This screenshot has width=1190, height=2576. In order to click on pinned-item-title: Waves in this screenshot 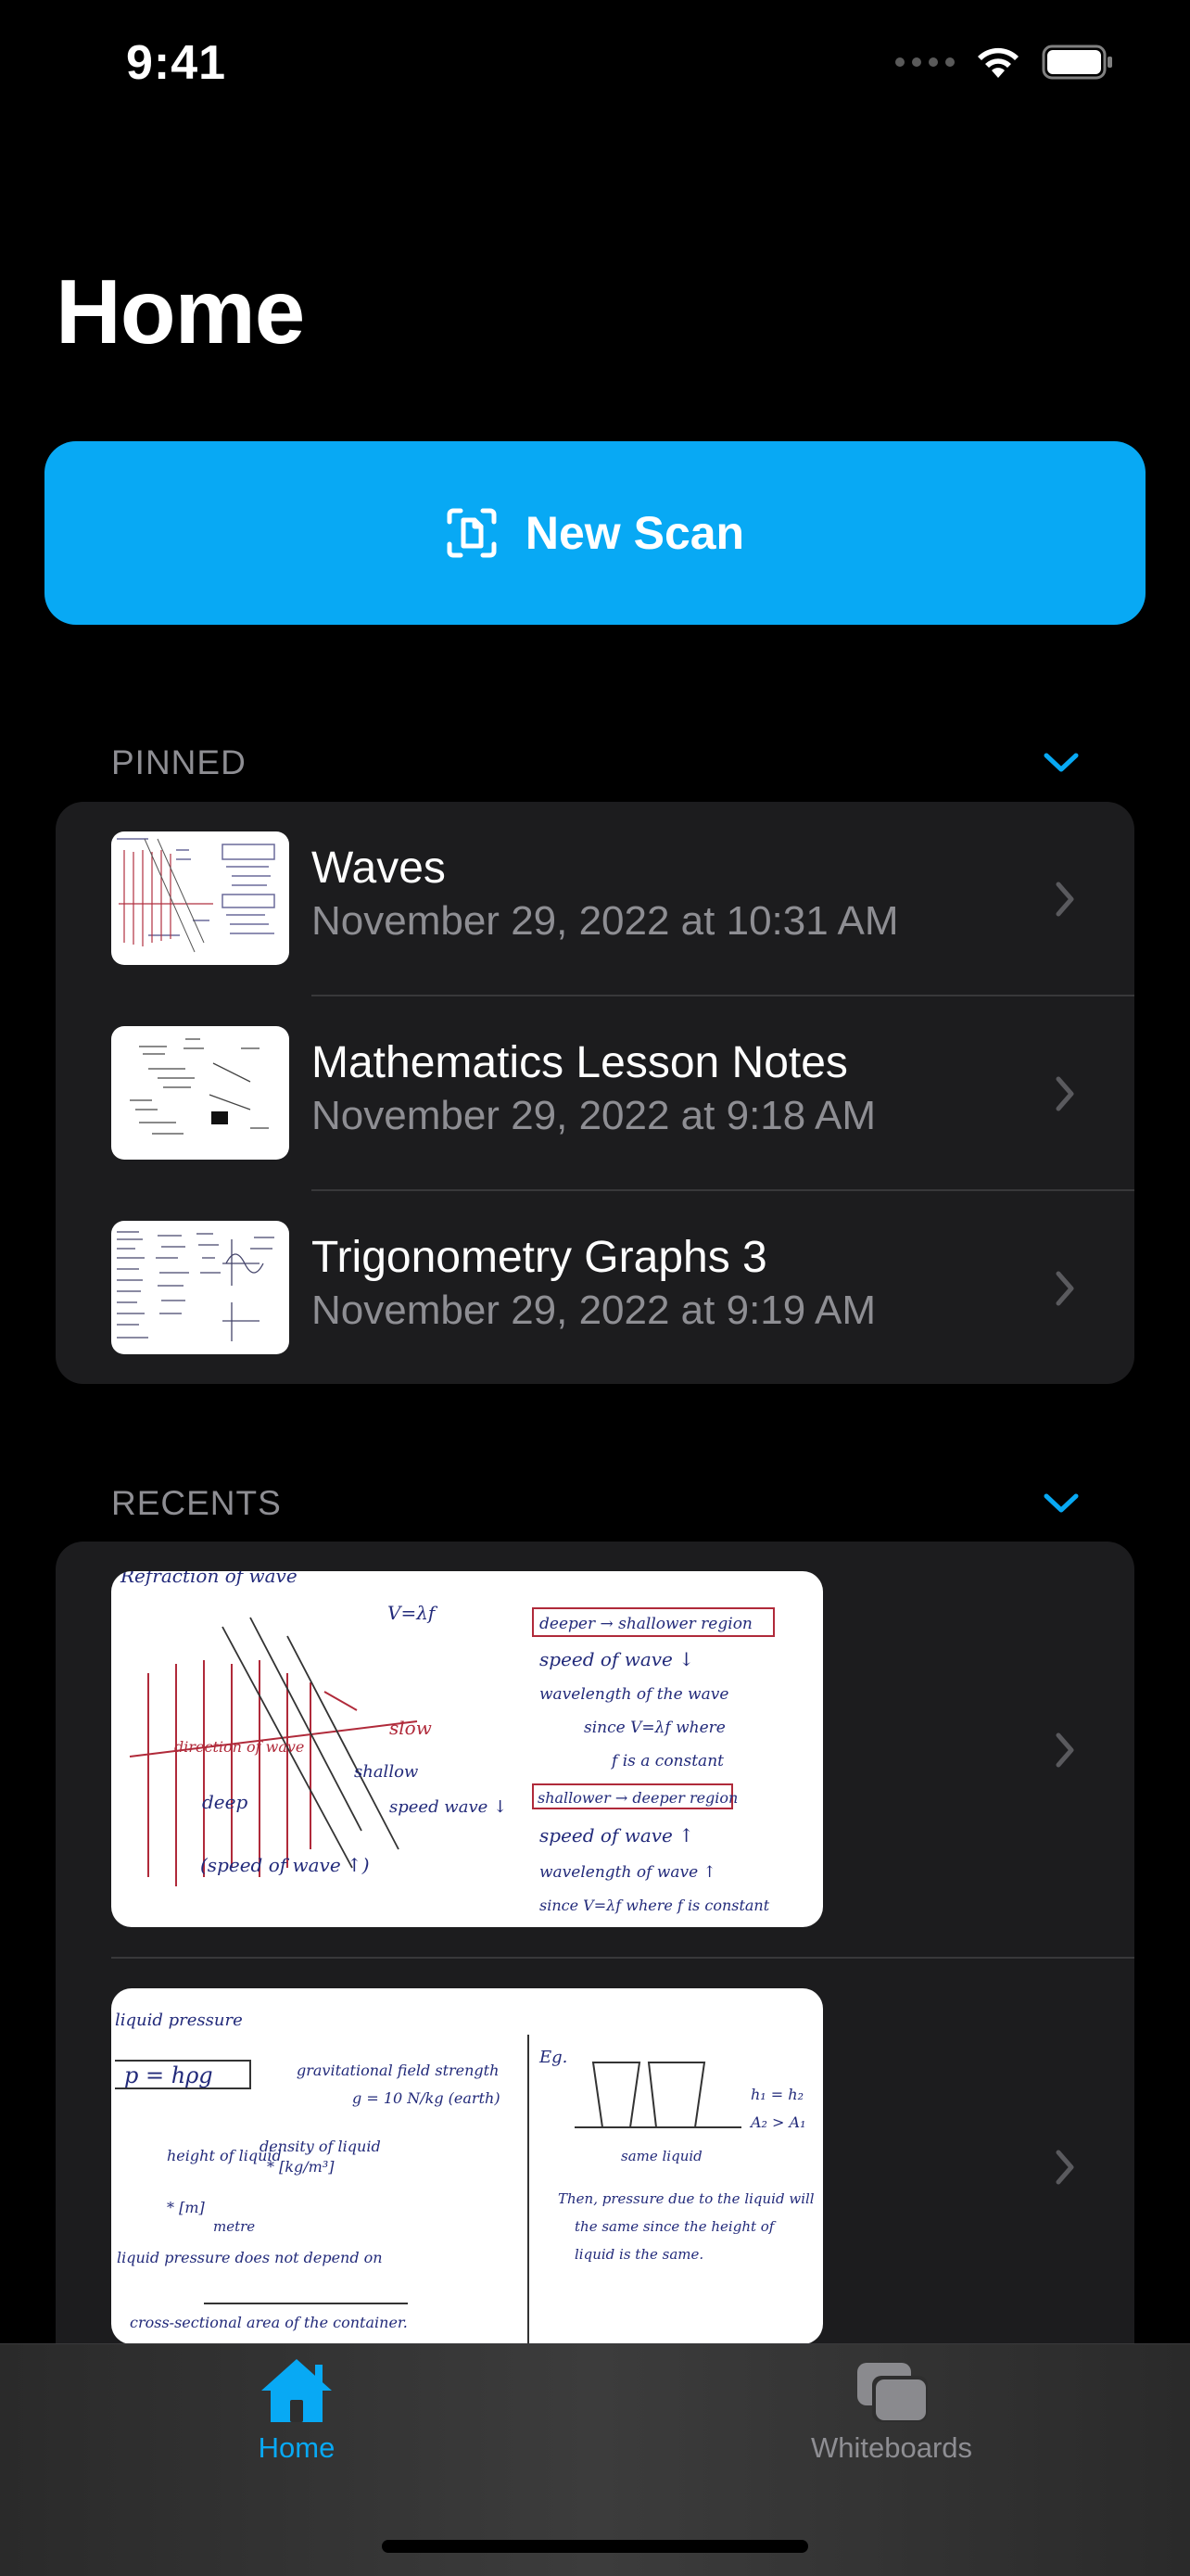, I will do `click(378, 868)`.